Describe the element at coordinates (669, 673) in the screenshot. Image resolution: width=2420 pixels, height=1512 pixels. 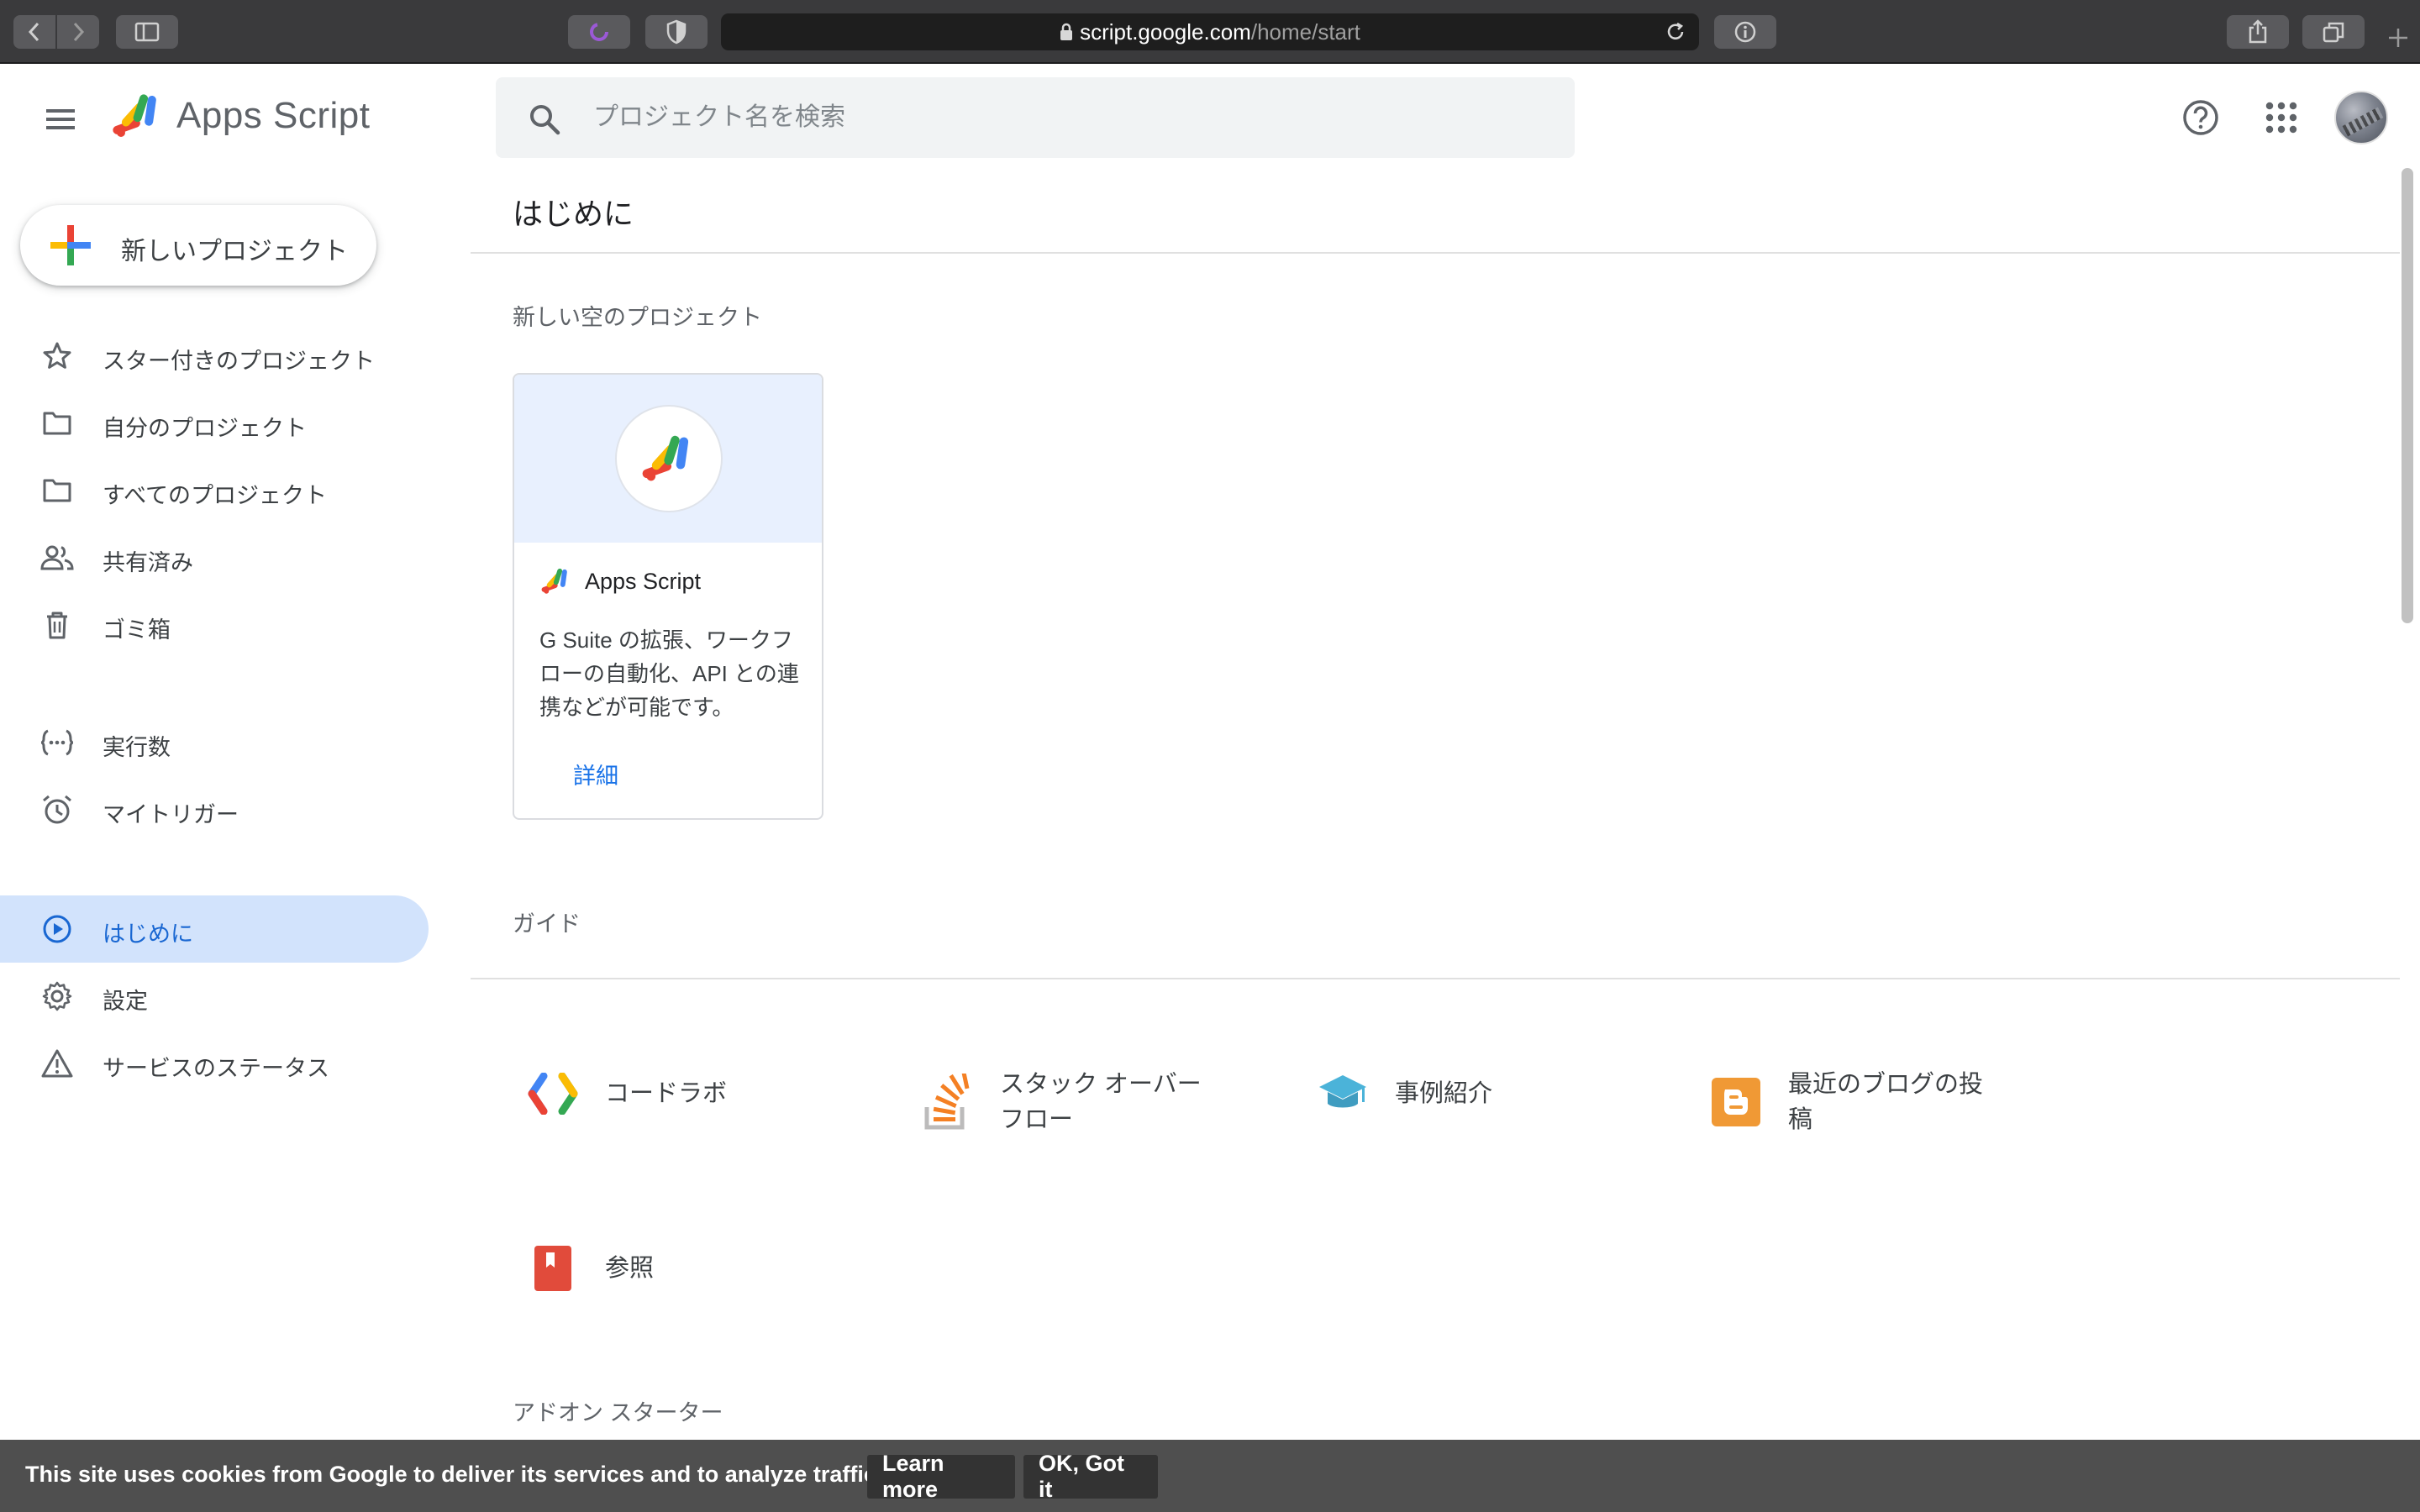
I see `card-description: G Suite の拡張、ワークフローの自動化、API との連携などが可能です。` at that location.